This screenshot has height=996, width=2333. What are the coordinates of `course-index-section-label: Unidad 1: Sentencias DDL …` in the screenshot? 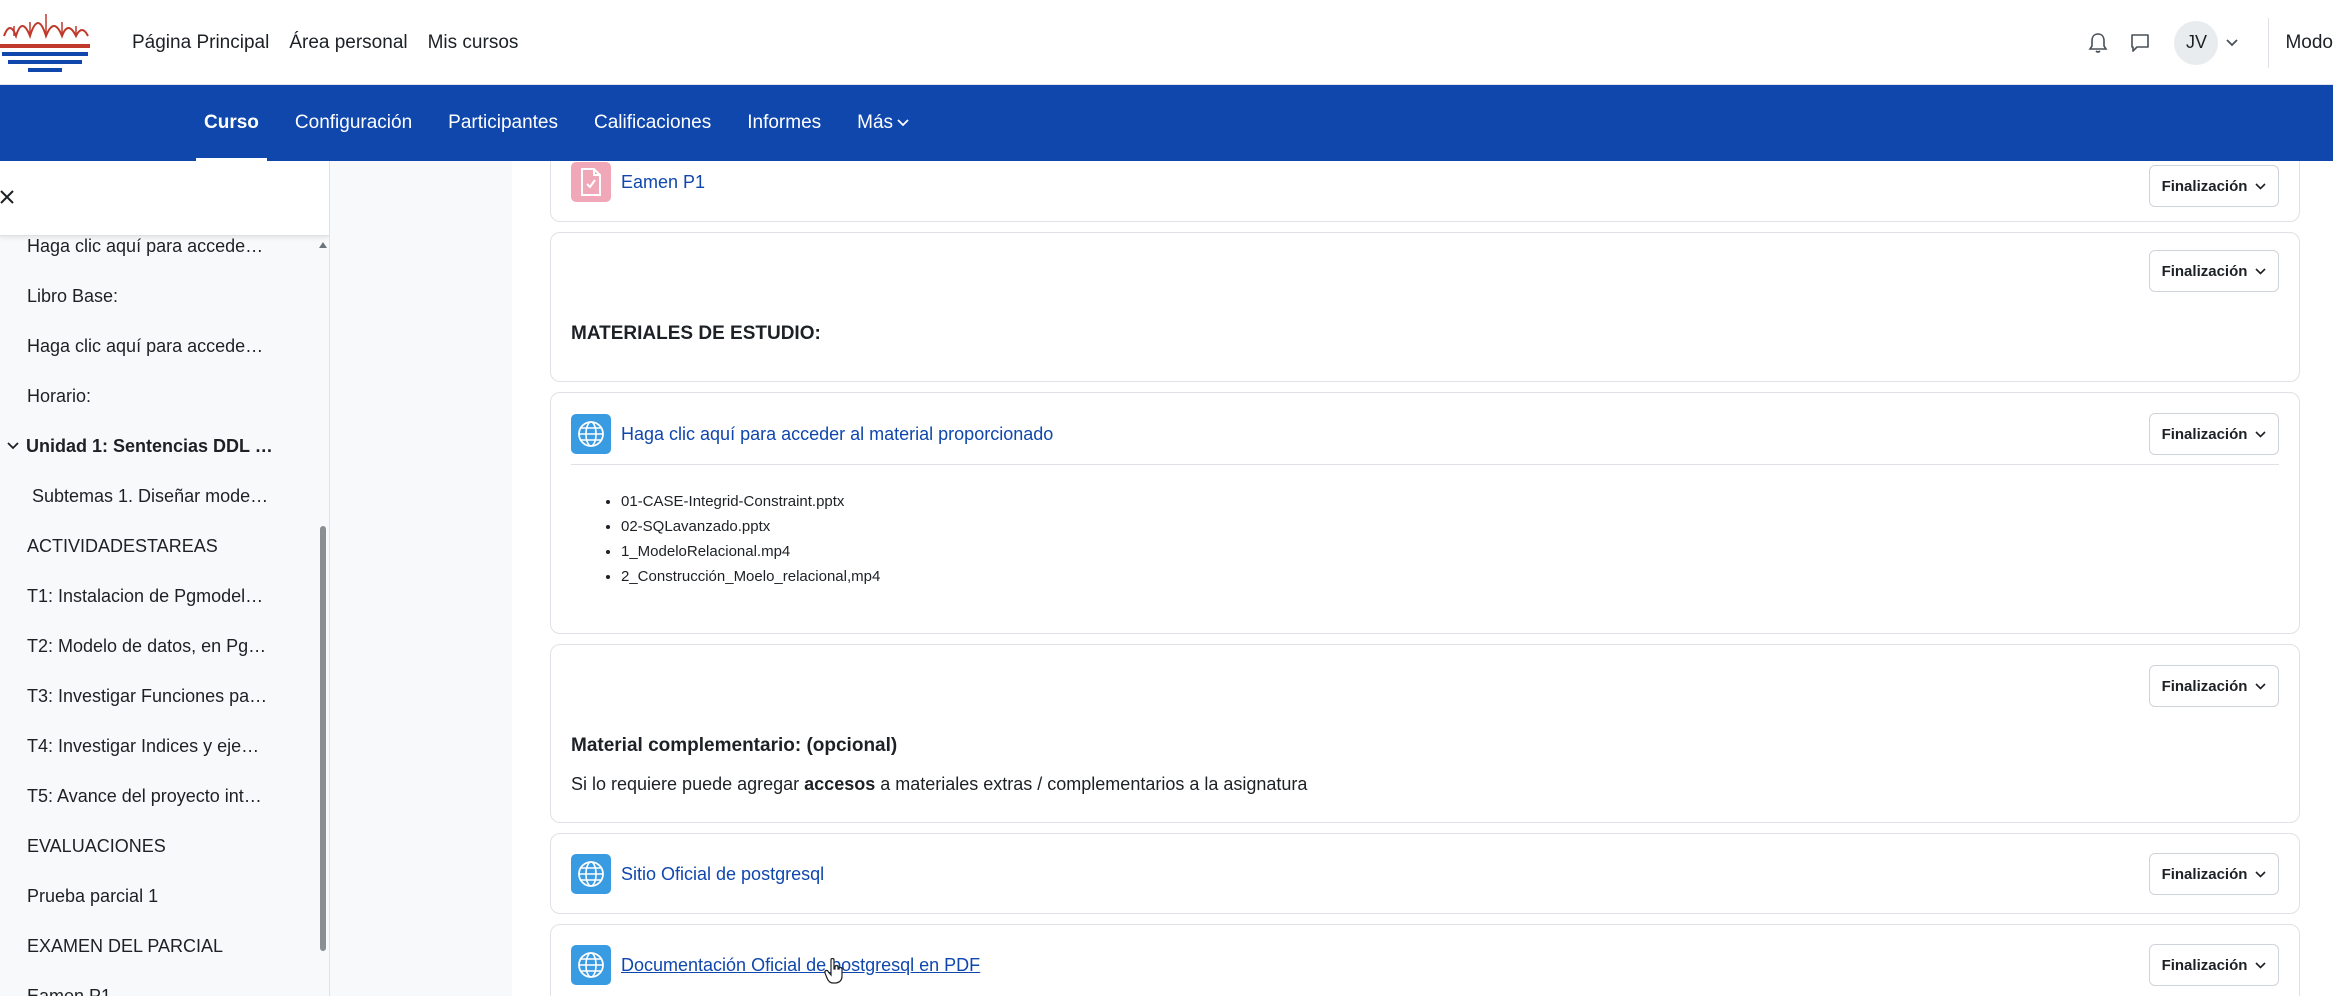 It's located at (149, 445).